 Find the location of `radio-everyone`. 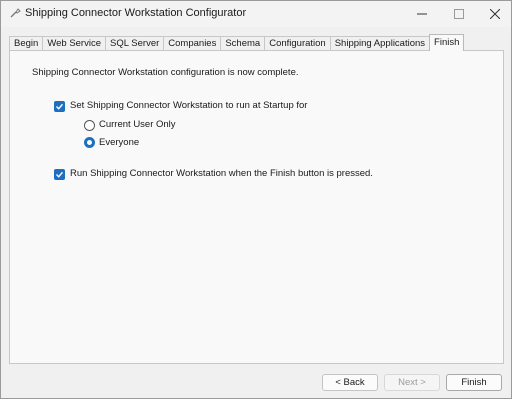

radio-everyone is located at coordinates (89, 142).